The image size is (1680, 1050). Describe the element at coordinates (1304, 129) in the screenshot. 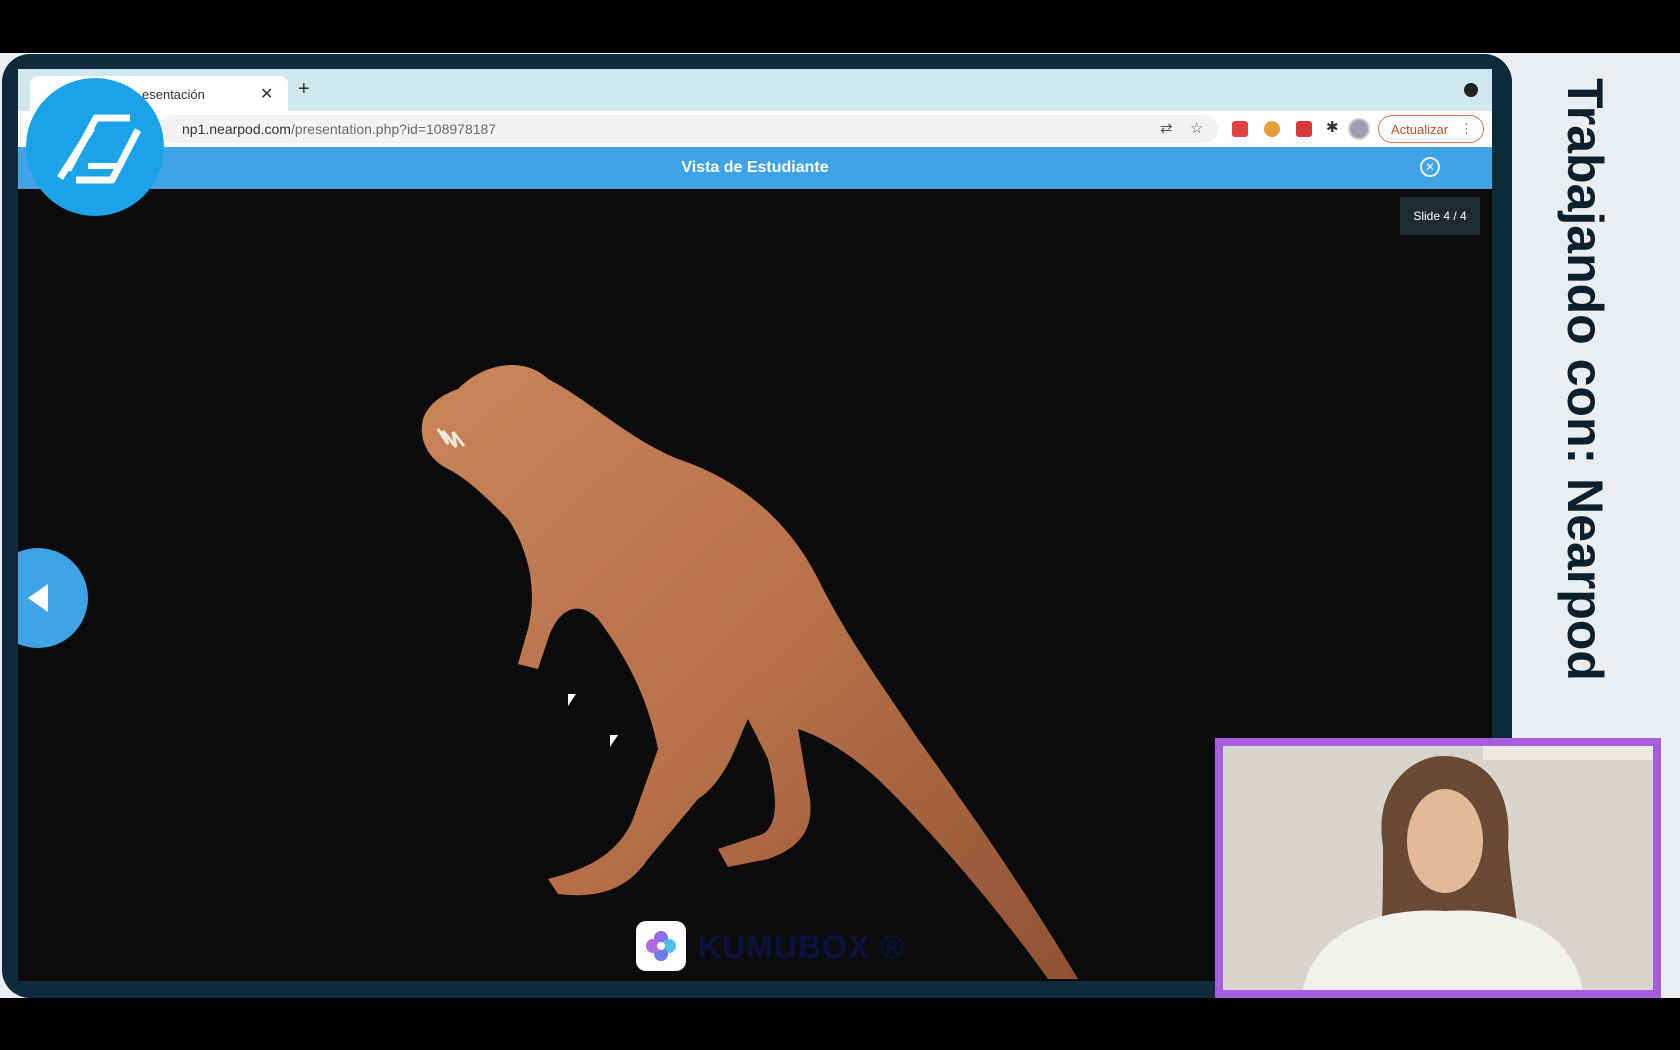

I see `extension-3-icon` at that location.